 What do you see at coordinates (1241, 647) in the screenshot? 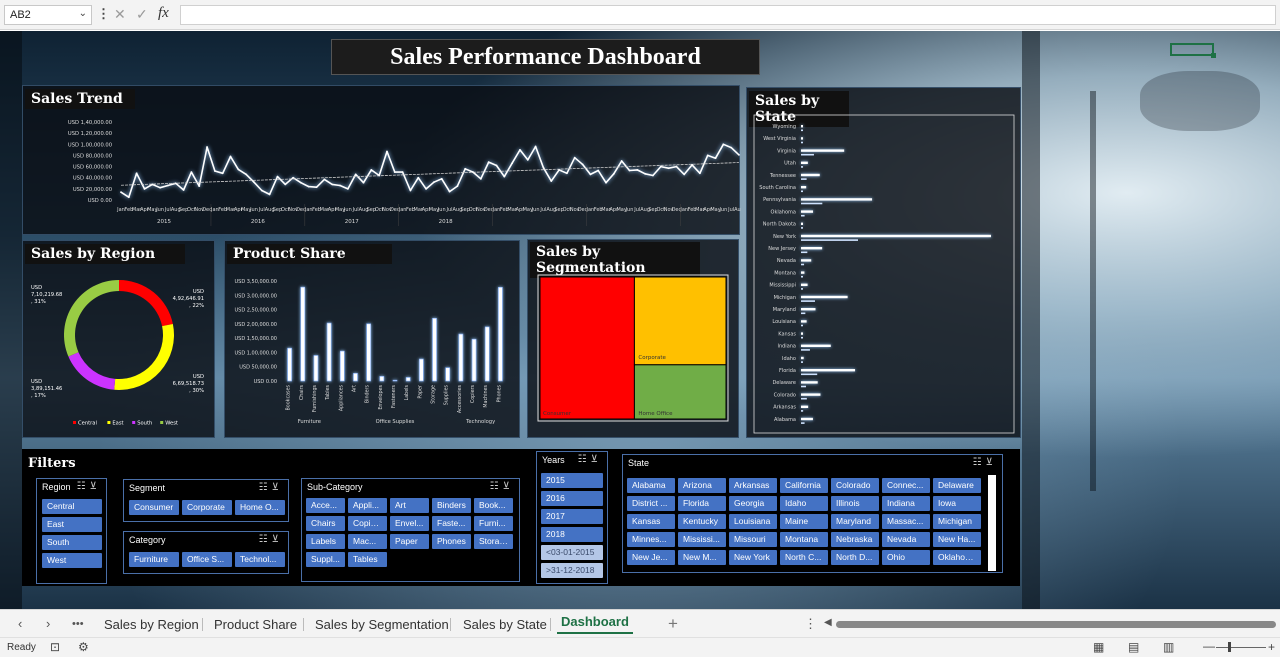
I see `zoom-slider` at bounding box center [1241, 647].